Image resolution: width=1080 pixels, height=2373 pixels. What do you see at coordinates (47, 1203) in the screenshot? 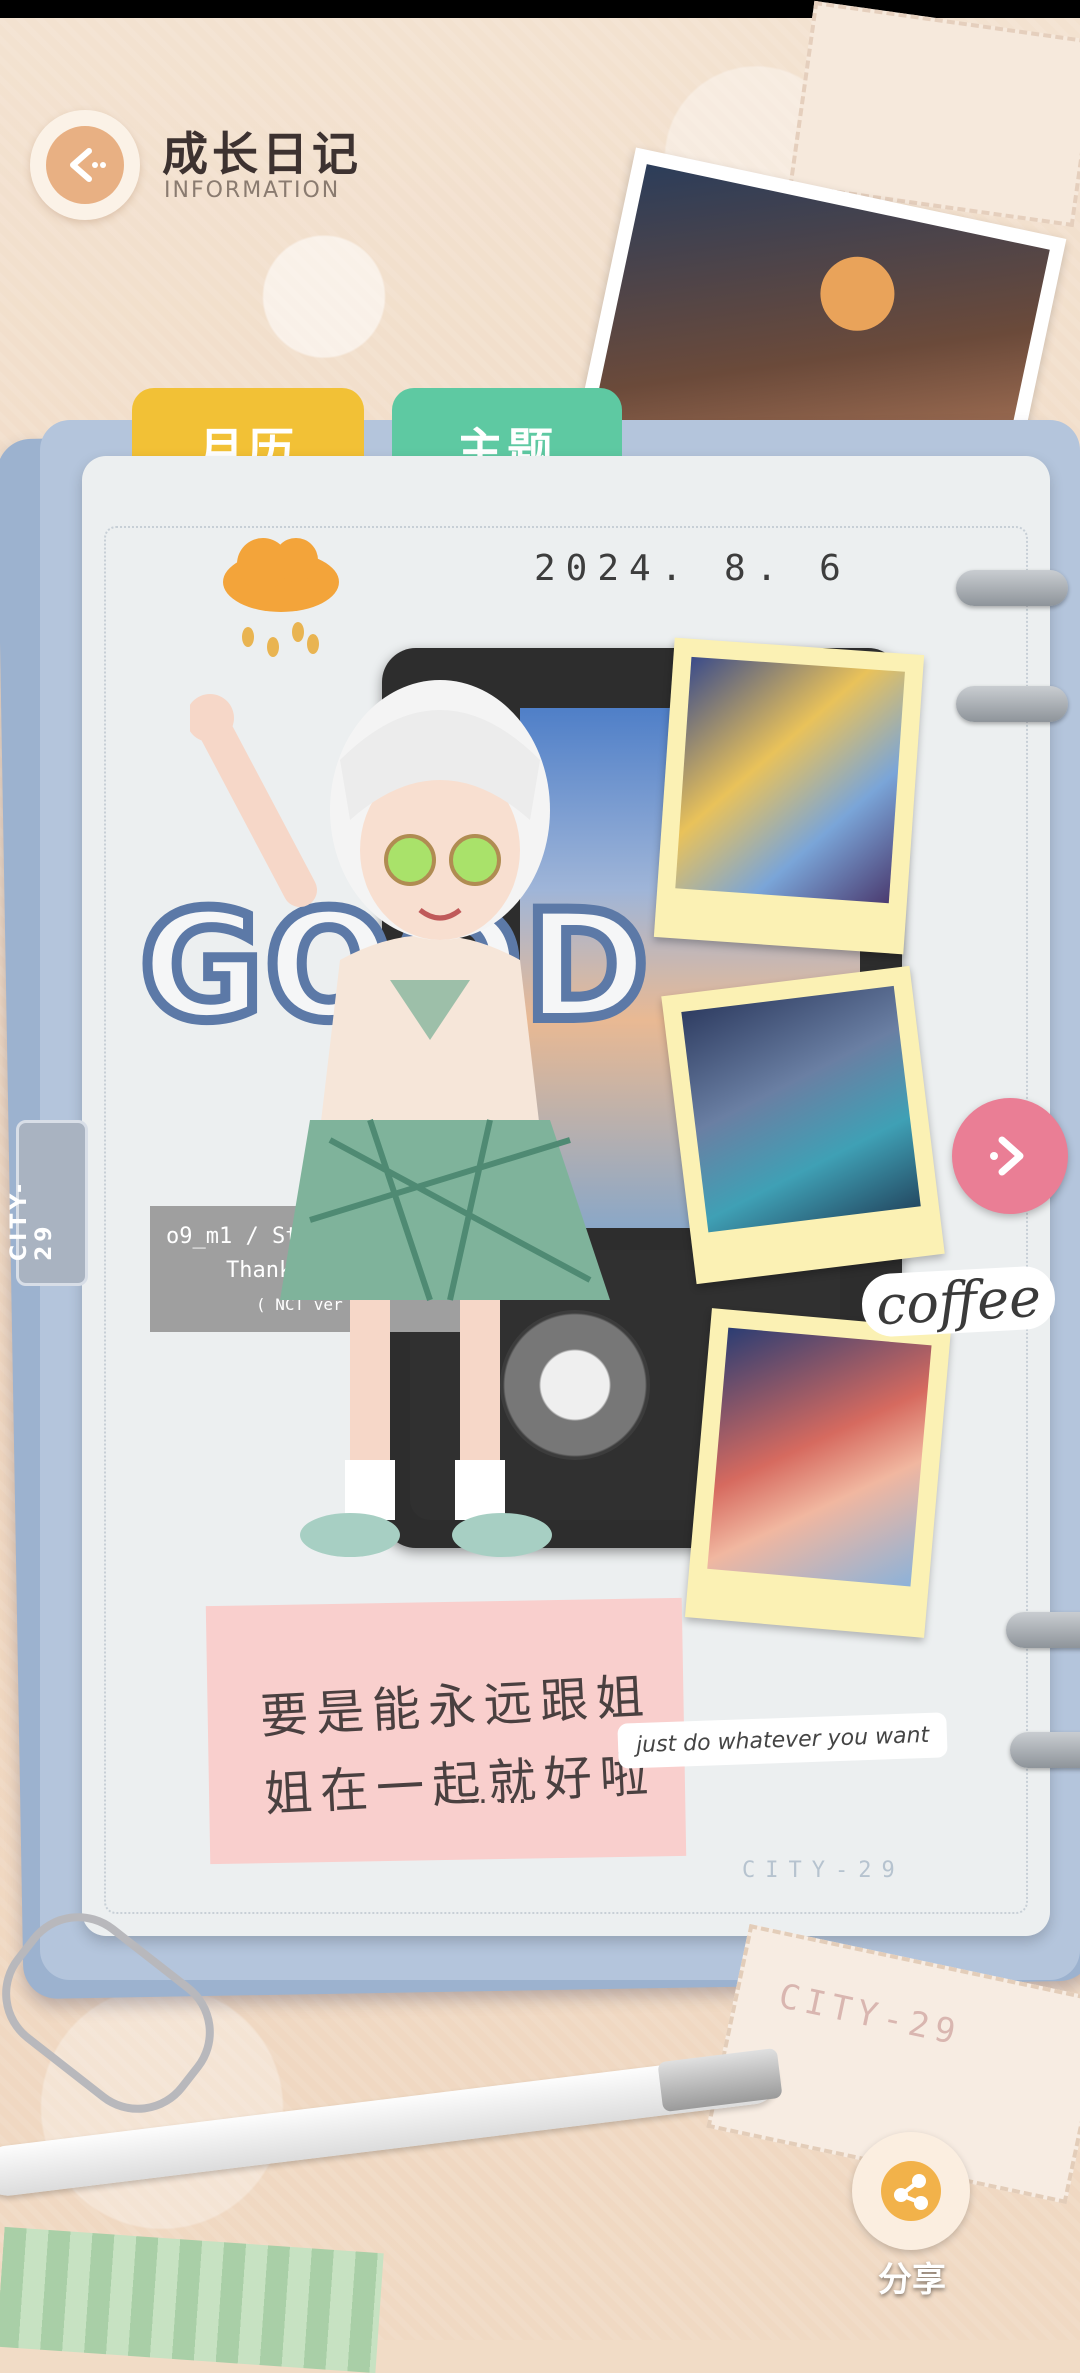
I see `side-city-tag: CITY-29` at bounding box center [47, 1203].